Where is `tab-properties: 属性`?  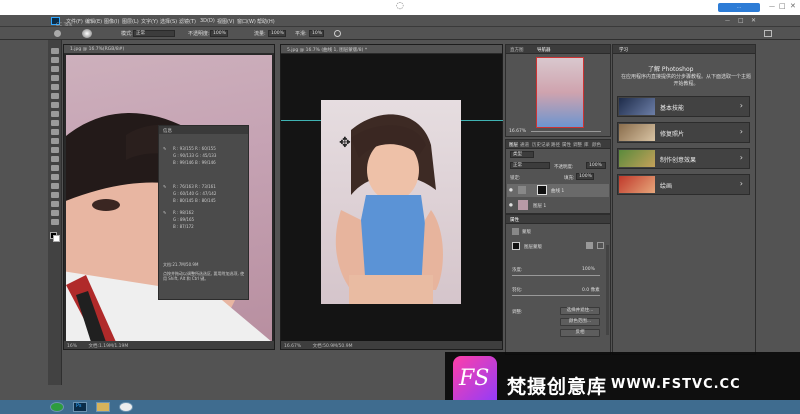 tab-properties: 属性 is located at coordinates (566, 145).